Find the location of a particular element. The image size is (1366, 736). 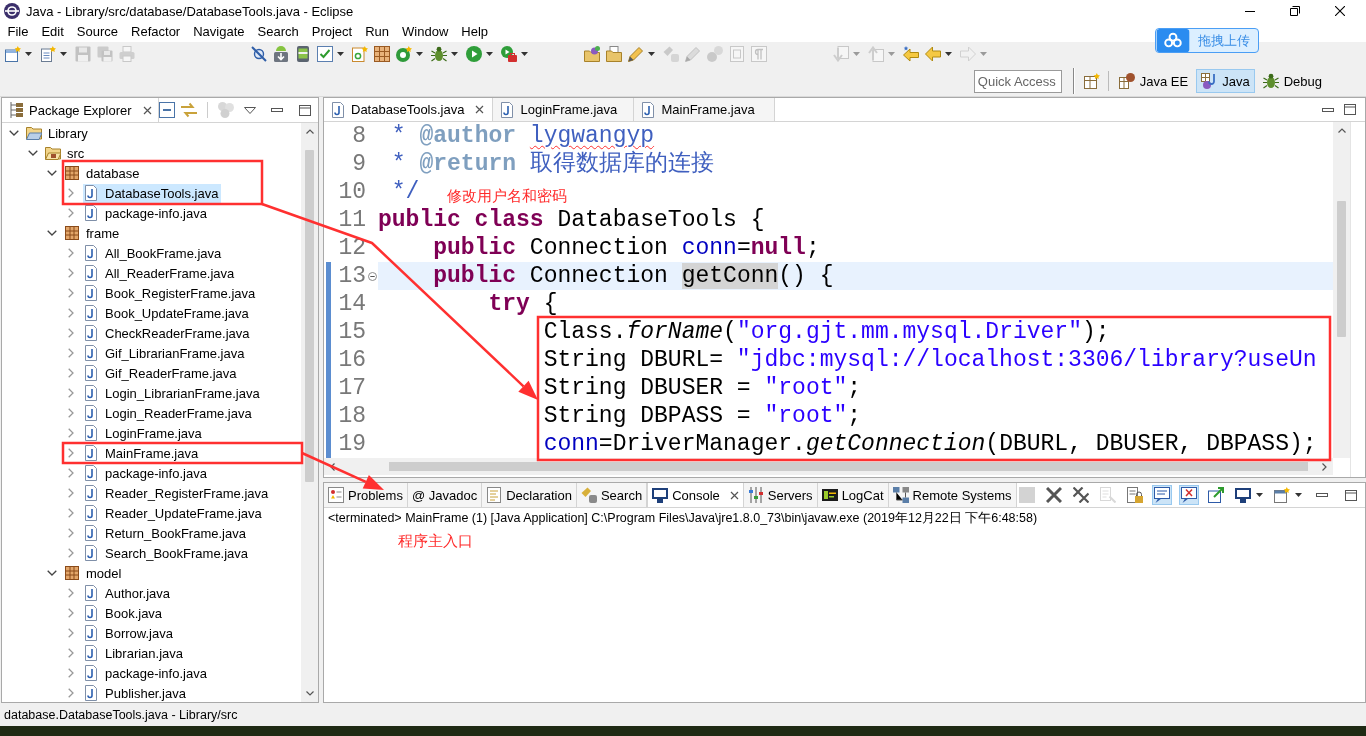

tree-item: Reader_UpdateFrame.java is located at coordinates (174, 513).